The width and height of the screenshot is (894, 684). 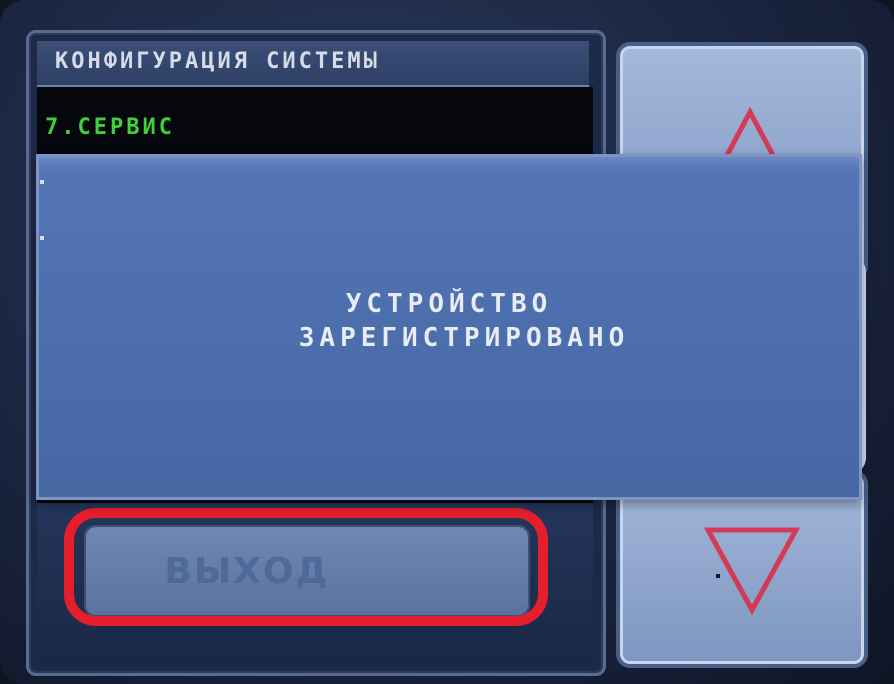 What do you see at coordinates (110, 127) in the screenshot?
I see `list-item-service: 7.СЕРВИС` at bounding box center [110, 127].